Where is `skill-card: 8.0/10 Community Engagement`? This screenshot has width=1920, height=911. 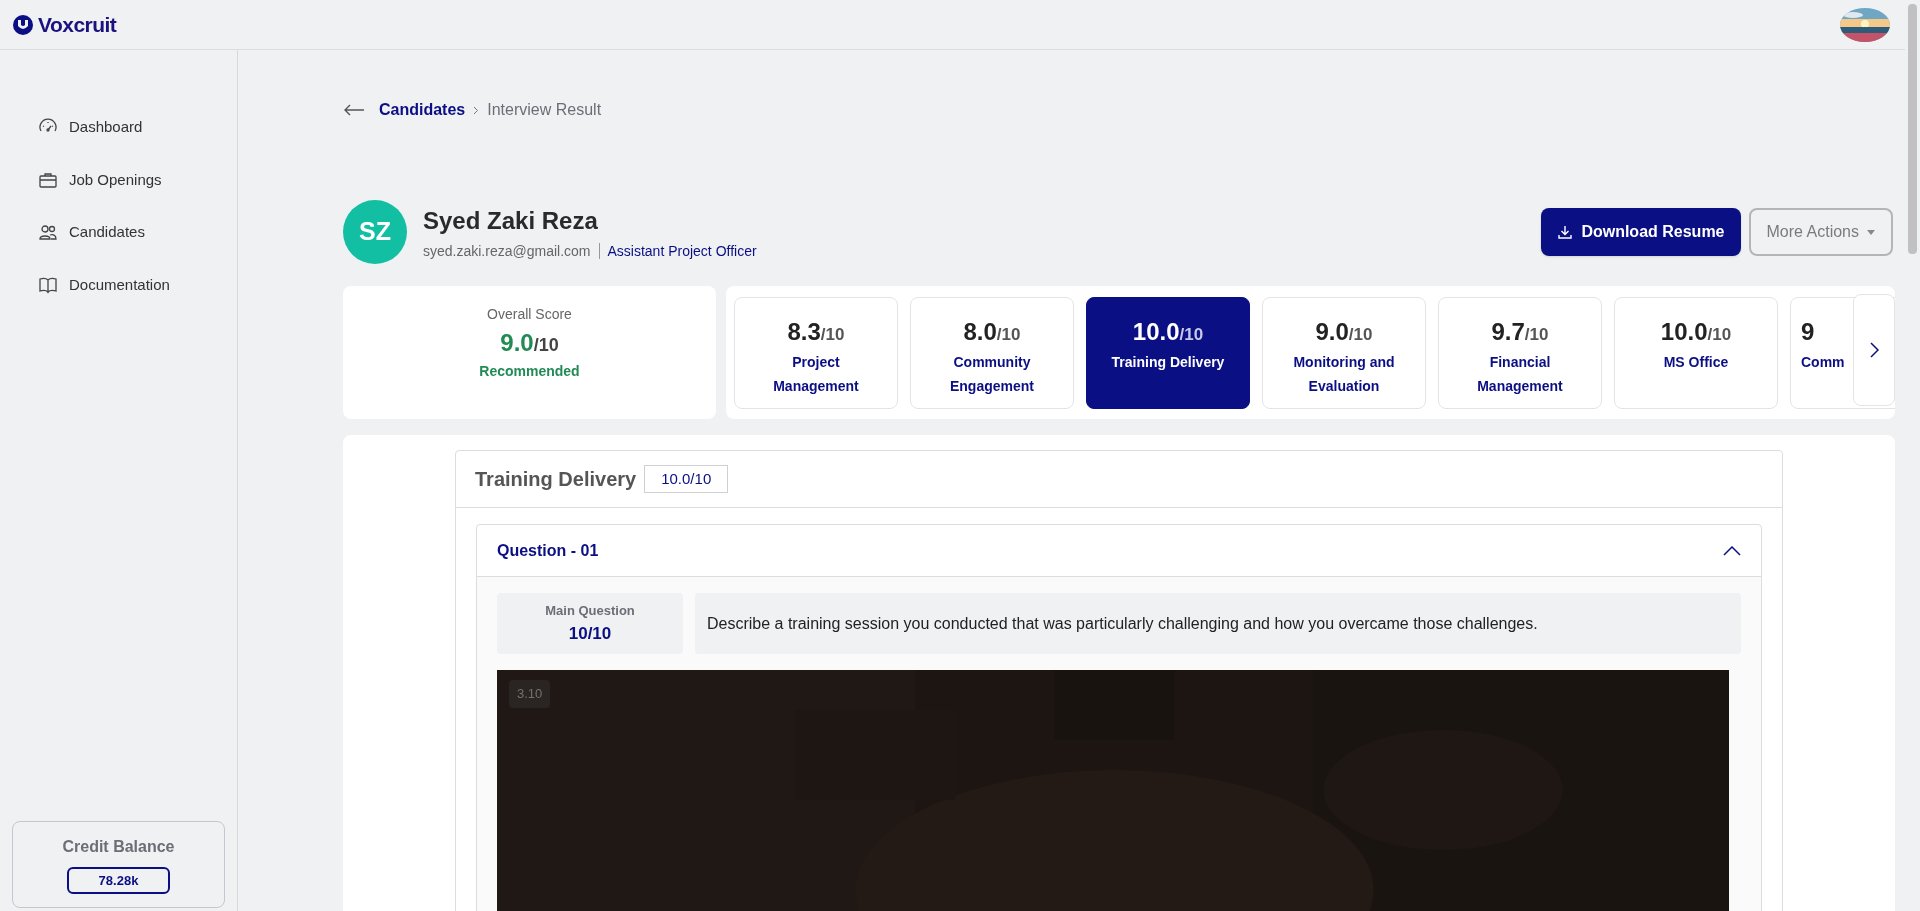 skill-card: 8.0/10 Community Engagement is located at coordinates (992, 352).